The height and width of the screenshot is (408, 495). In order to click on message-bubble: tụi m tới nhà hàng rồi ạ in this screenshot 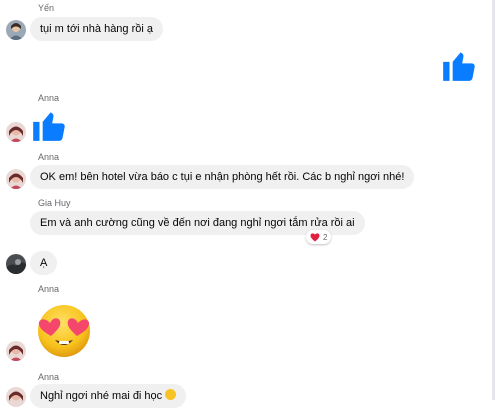, I will do `click(96, 29)`.